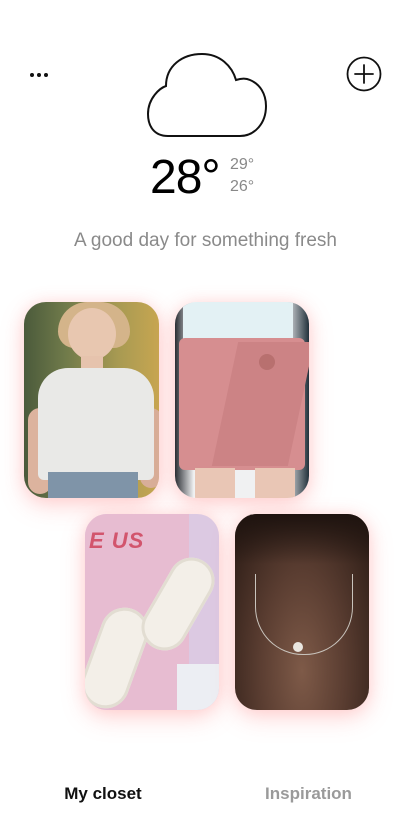 This screenshot has height=823, width=411. I want to click on outfit-item-necklace, so click(302, 612).